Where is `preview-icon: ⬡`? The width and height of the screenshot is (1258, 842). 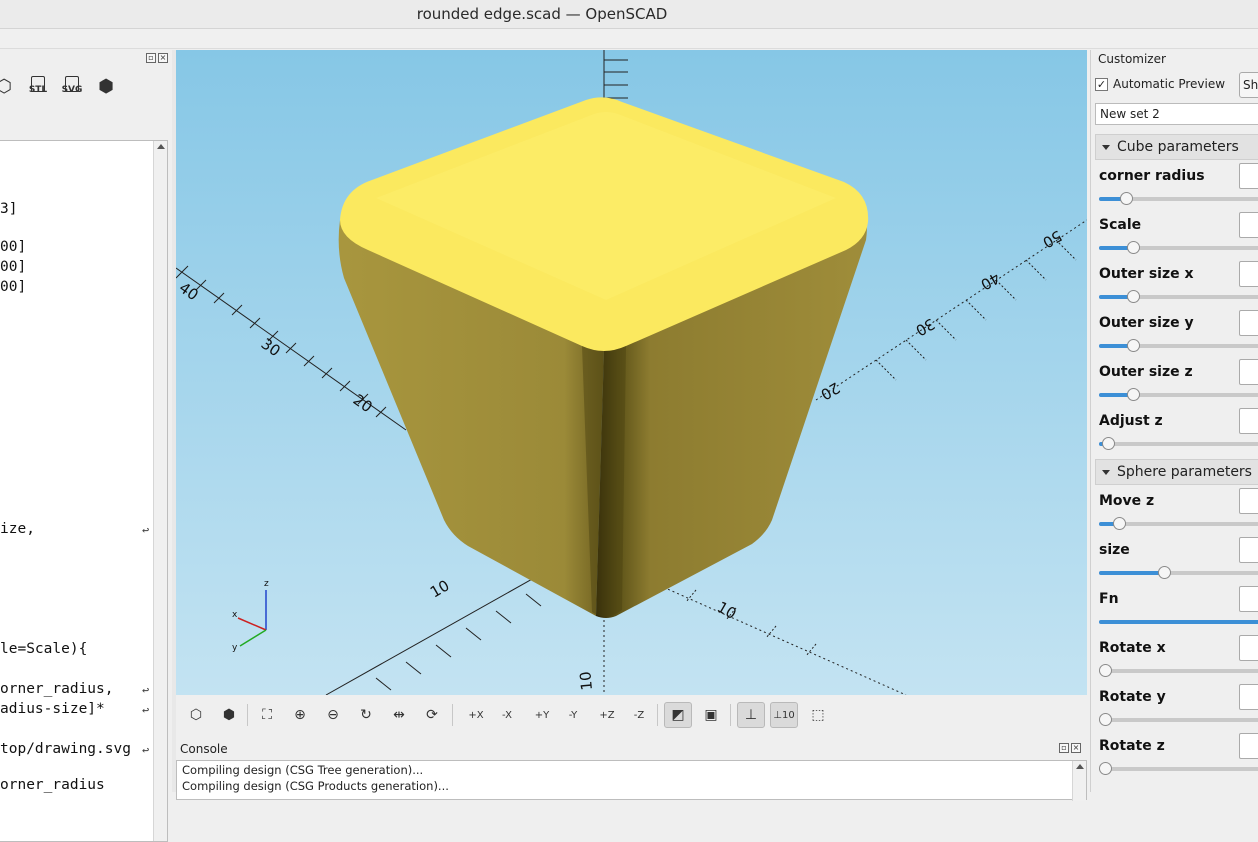 preview-icon: ⬡ is located at coordinates (196, 715).